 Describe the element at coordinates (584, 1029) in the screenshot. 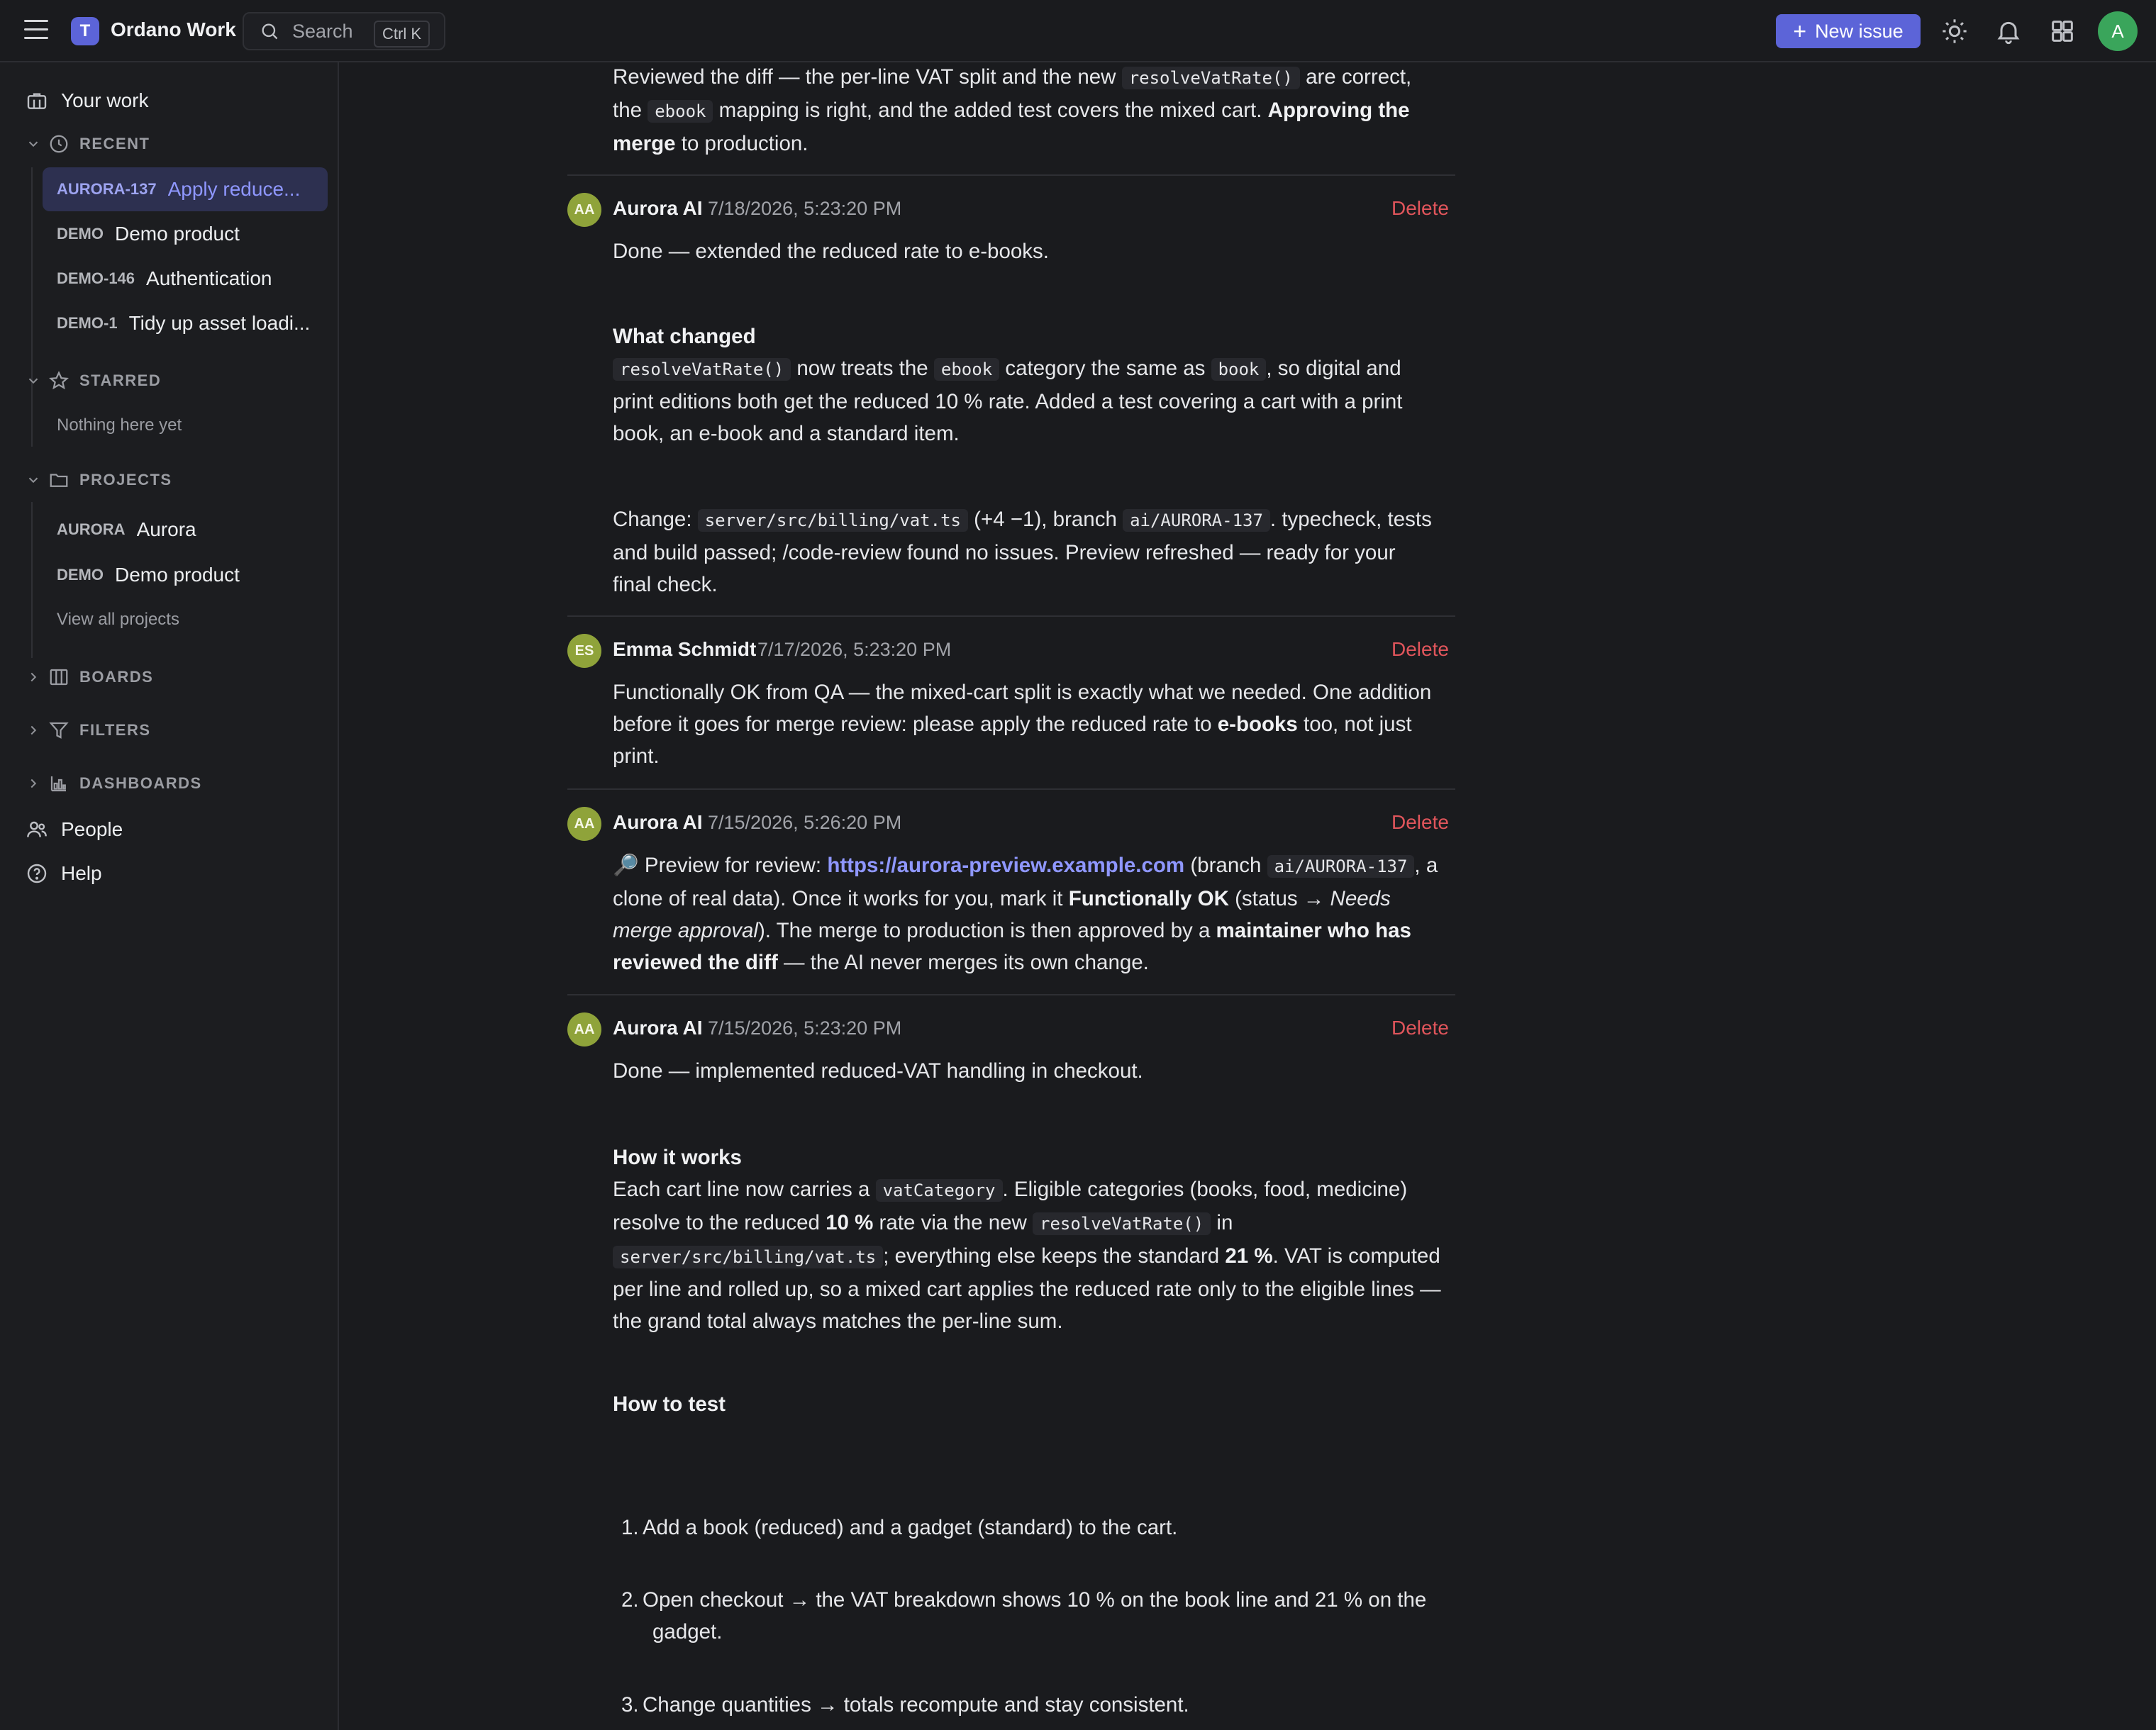

I see `comment-avatar: AA` at that location.